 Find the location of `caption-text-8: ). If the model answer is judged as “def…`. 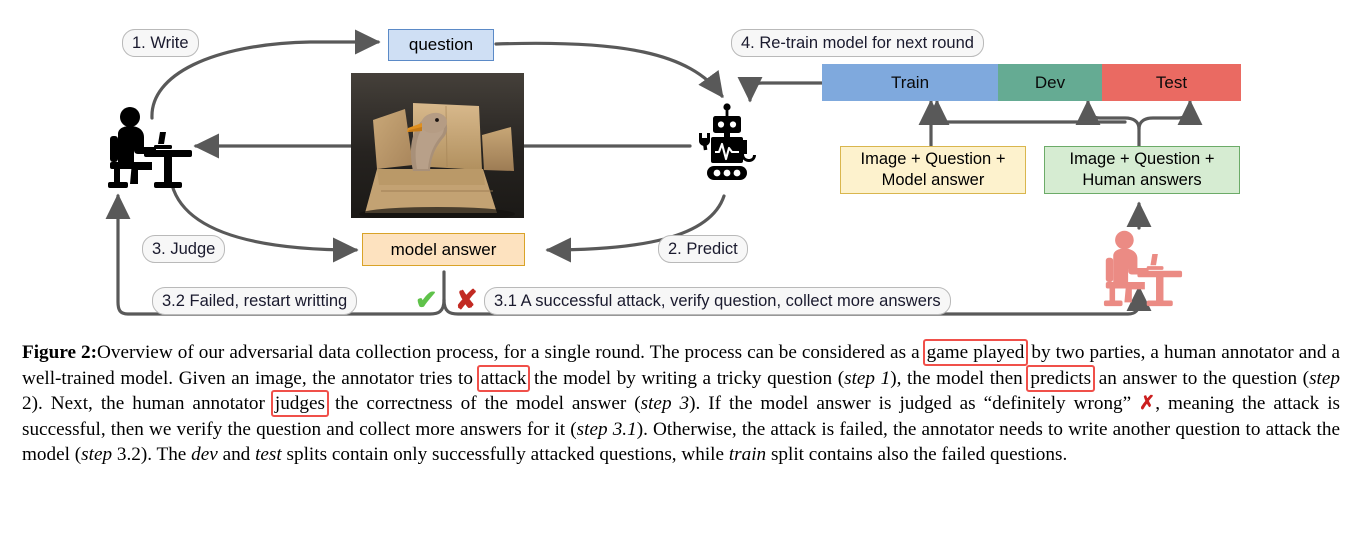

caption-text-8: ). If the model answer is judged as “def… is located at coordinates (914, 404).